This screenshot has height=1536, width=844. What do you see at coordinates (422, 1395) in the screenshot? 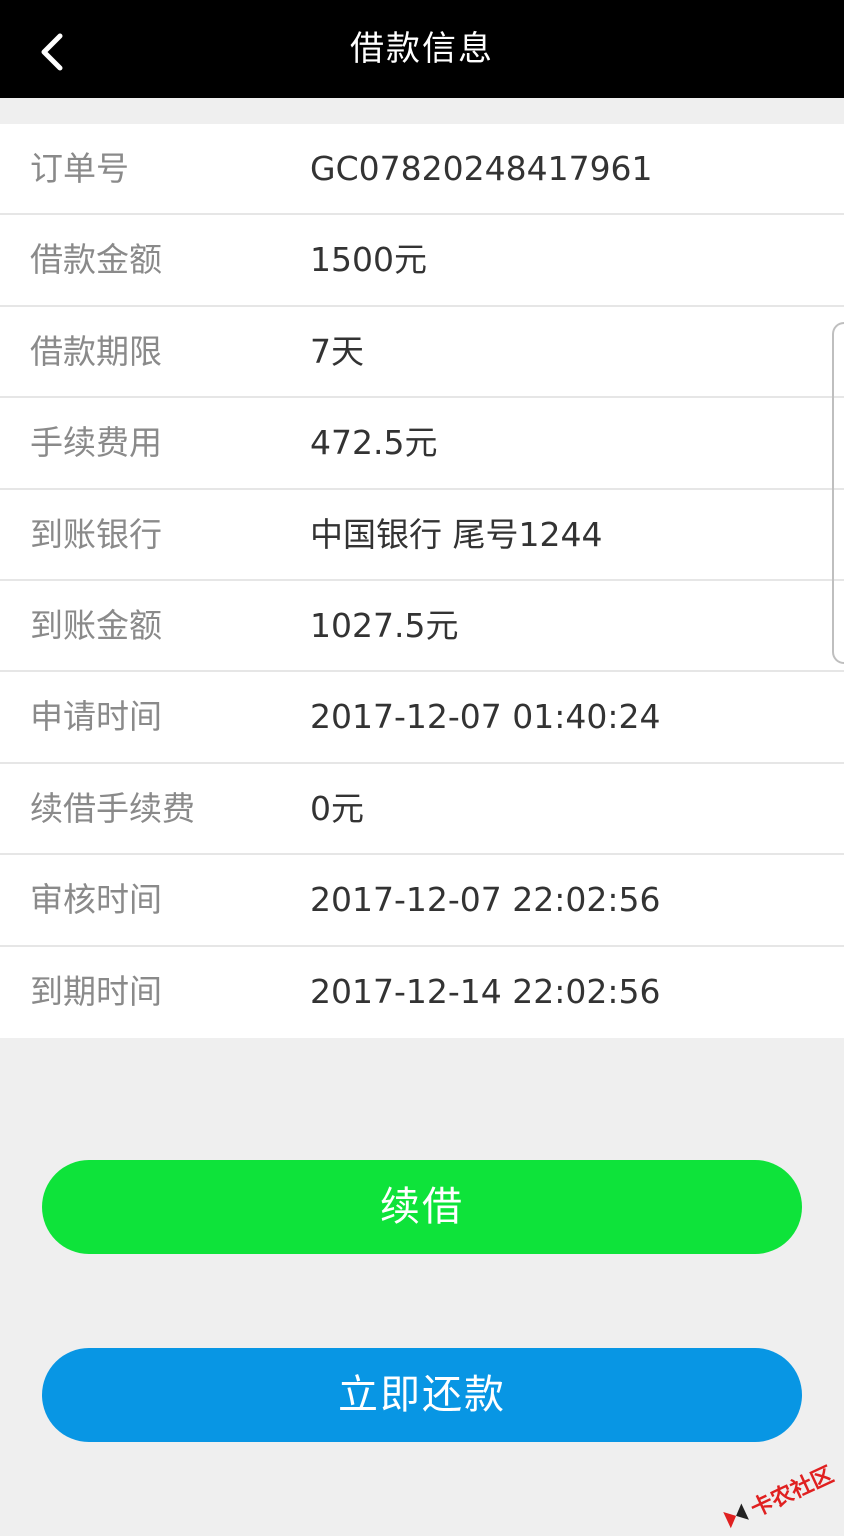
I see `repay-now-button: 立即还款` at bounding box center [422, 1395].